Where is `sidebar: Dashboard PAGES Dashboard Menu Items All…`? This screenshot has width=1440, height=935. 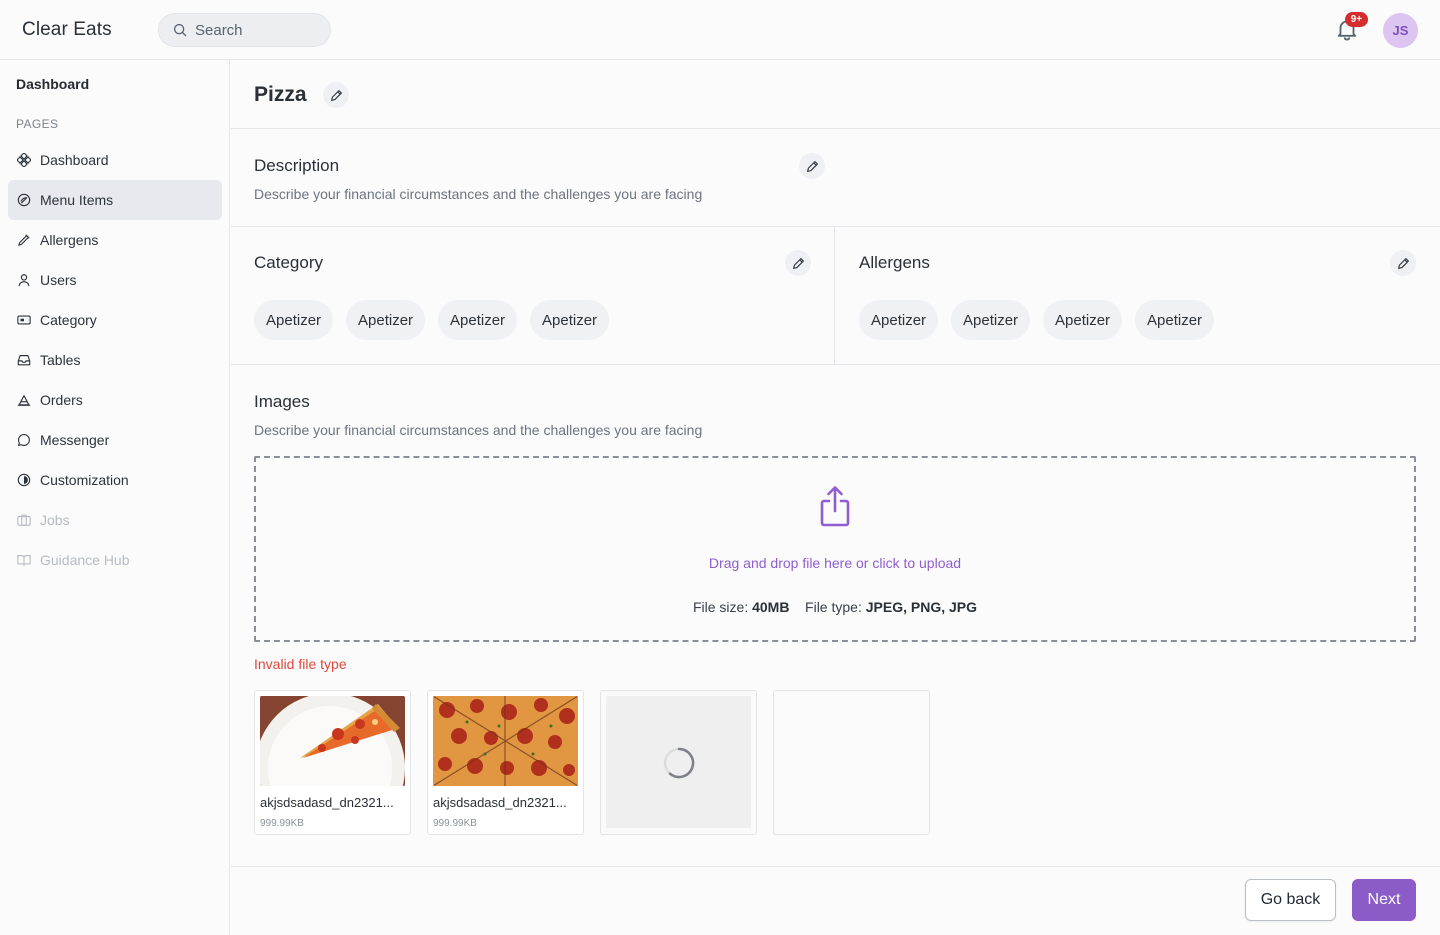 sidebar: Dashboard PAGES Dashboard Menu Items All… is located at coordinates (115, 497).